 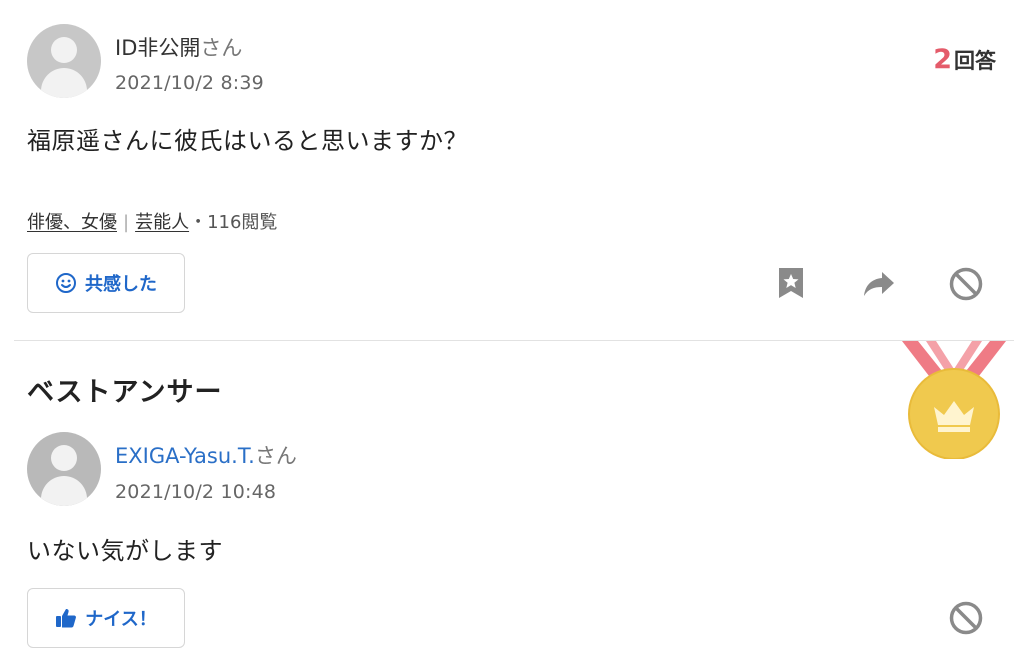 What do you see at coordinates (196, 492) in the screenshot?
I see `answer-date: 2021/10/2 10:48` at bounding box center [196, 492].